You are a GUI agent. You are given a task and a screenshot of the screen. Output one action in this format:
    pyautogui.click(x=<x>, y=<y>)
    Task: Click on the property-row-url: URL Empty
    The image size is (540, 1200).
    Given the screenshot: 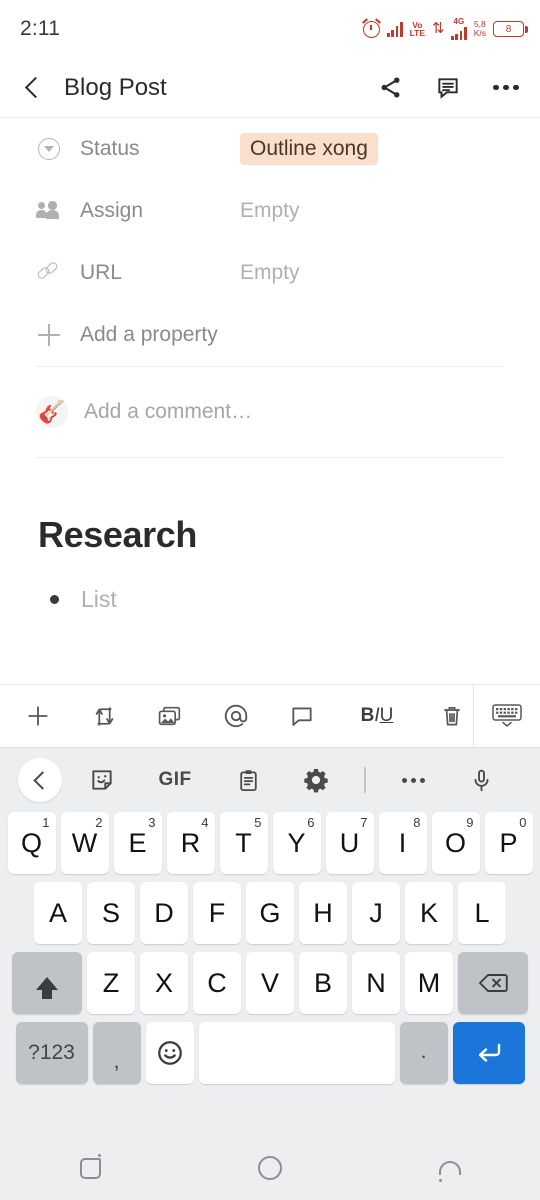 What is the action you would take?
    pyautogui.click(x=270, y=273)
    